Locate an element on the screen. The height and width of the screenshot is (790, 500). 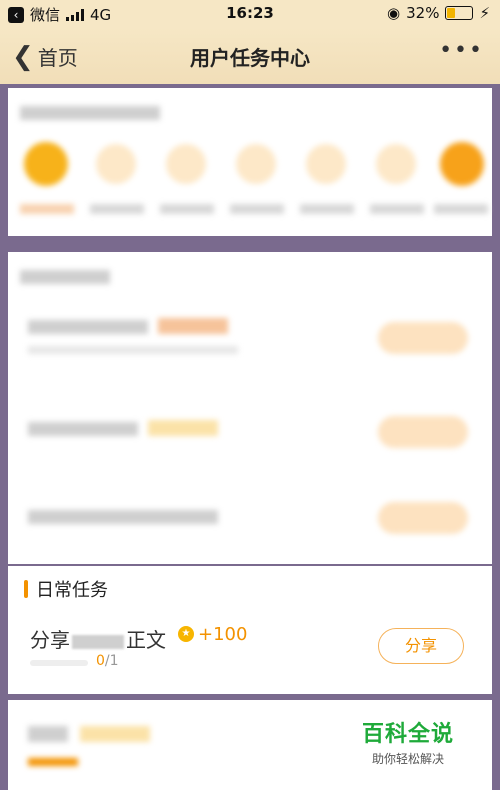
section-marker is located at coordinates (26, 589).